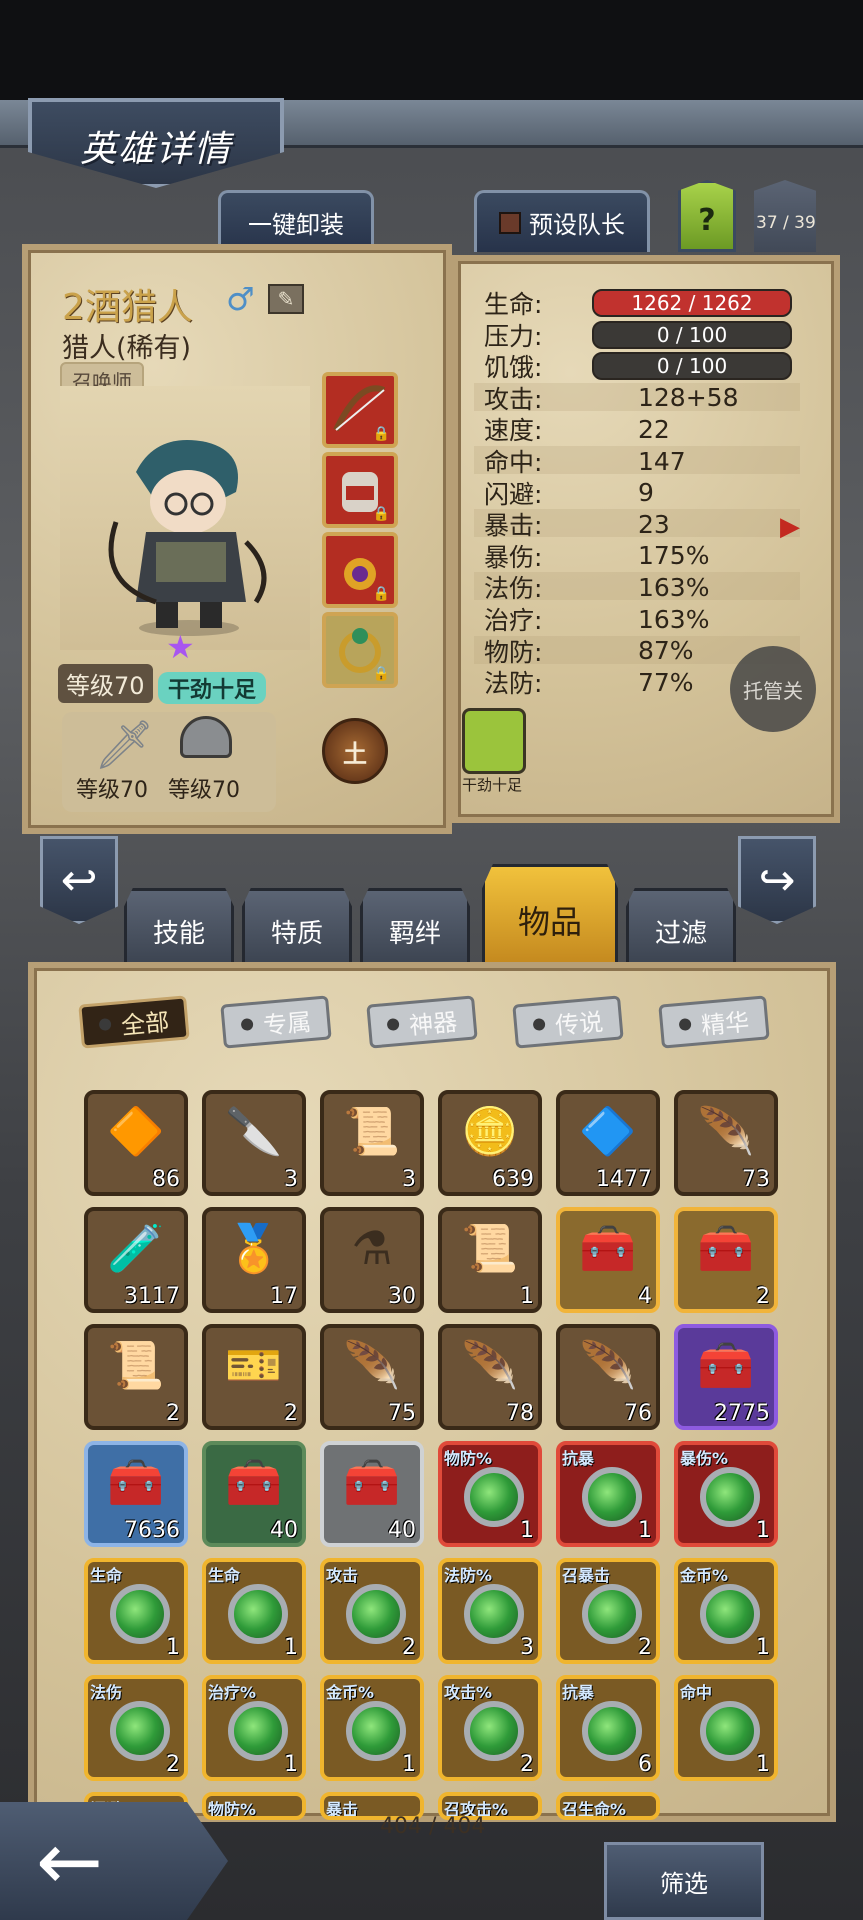 The image size is (863, 1920). I want to click on inventory-item: 治疗% 1, so click(254, 1728).